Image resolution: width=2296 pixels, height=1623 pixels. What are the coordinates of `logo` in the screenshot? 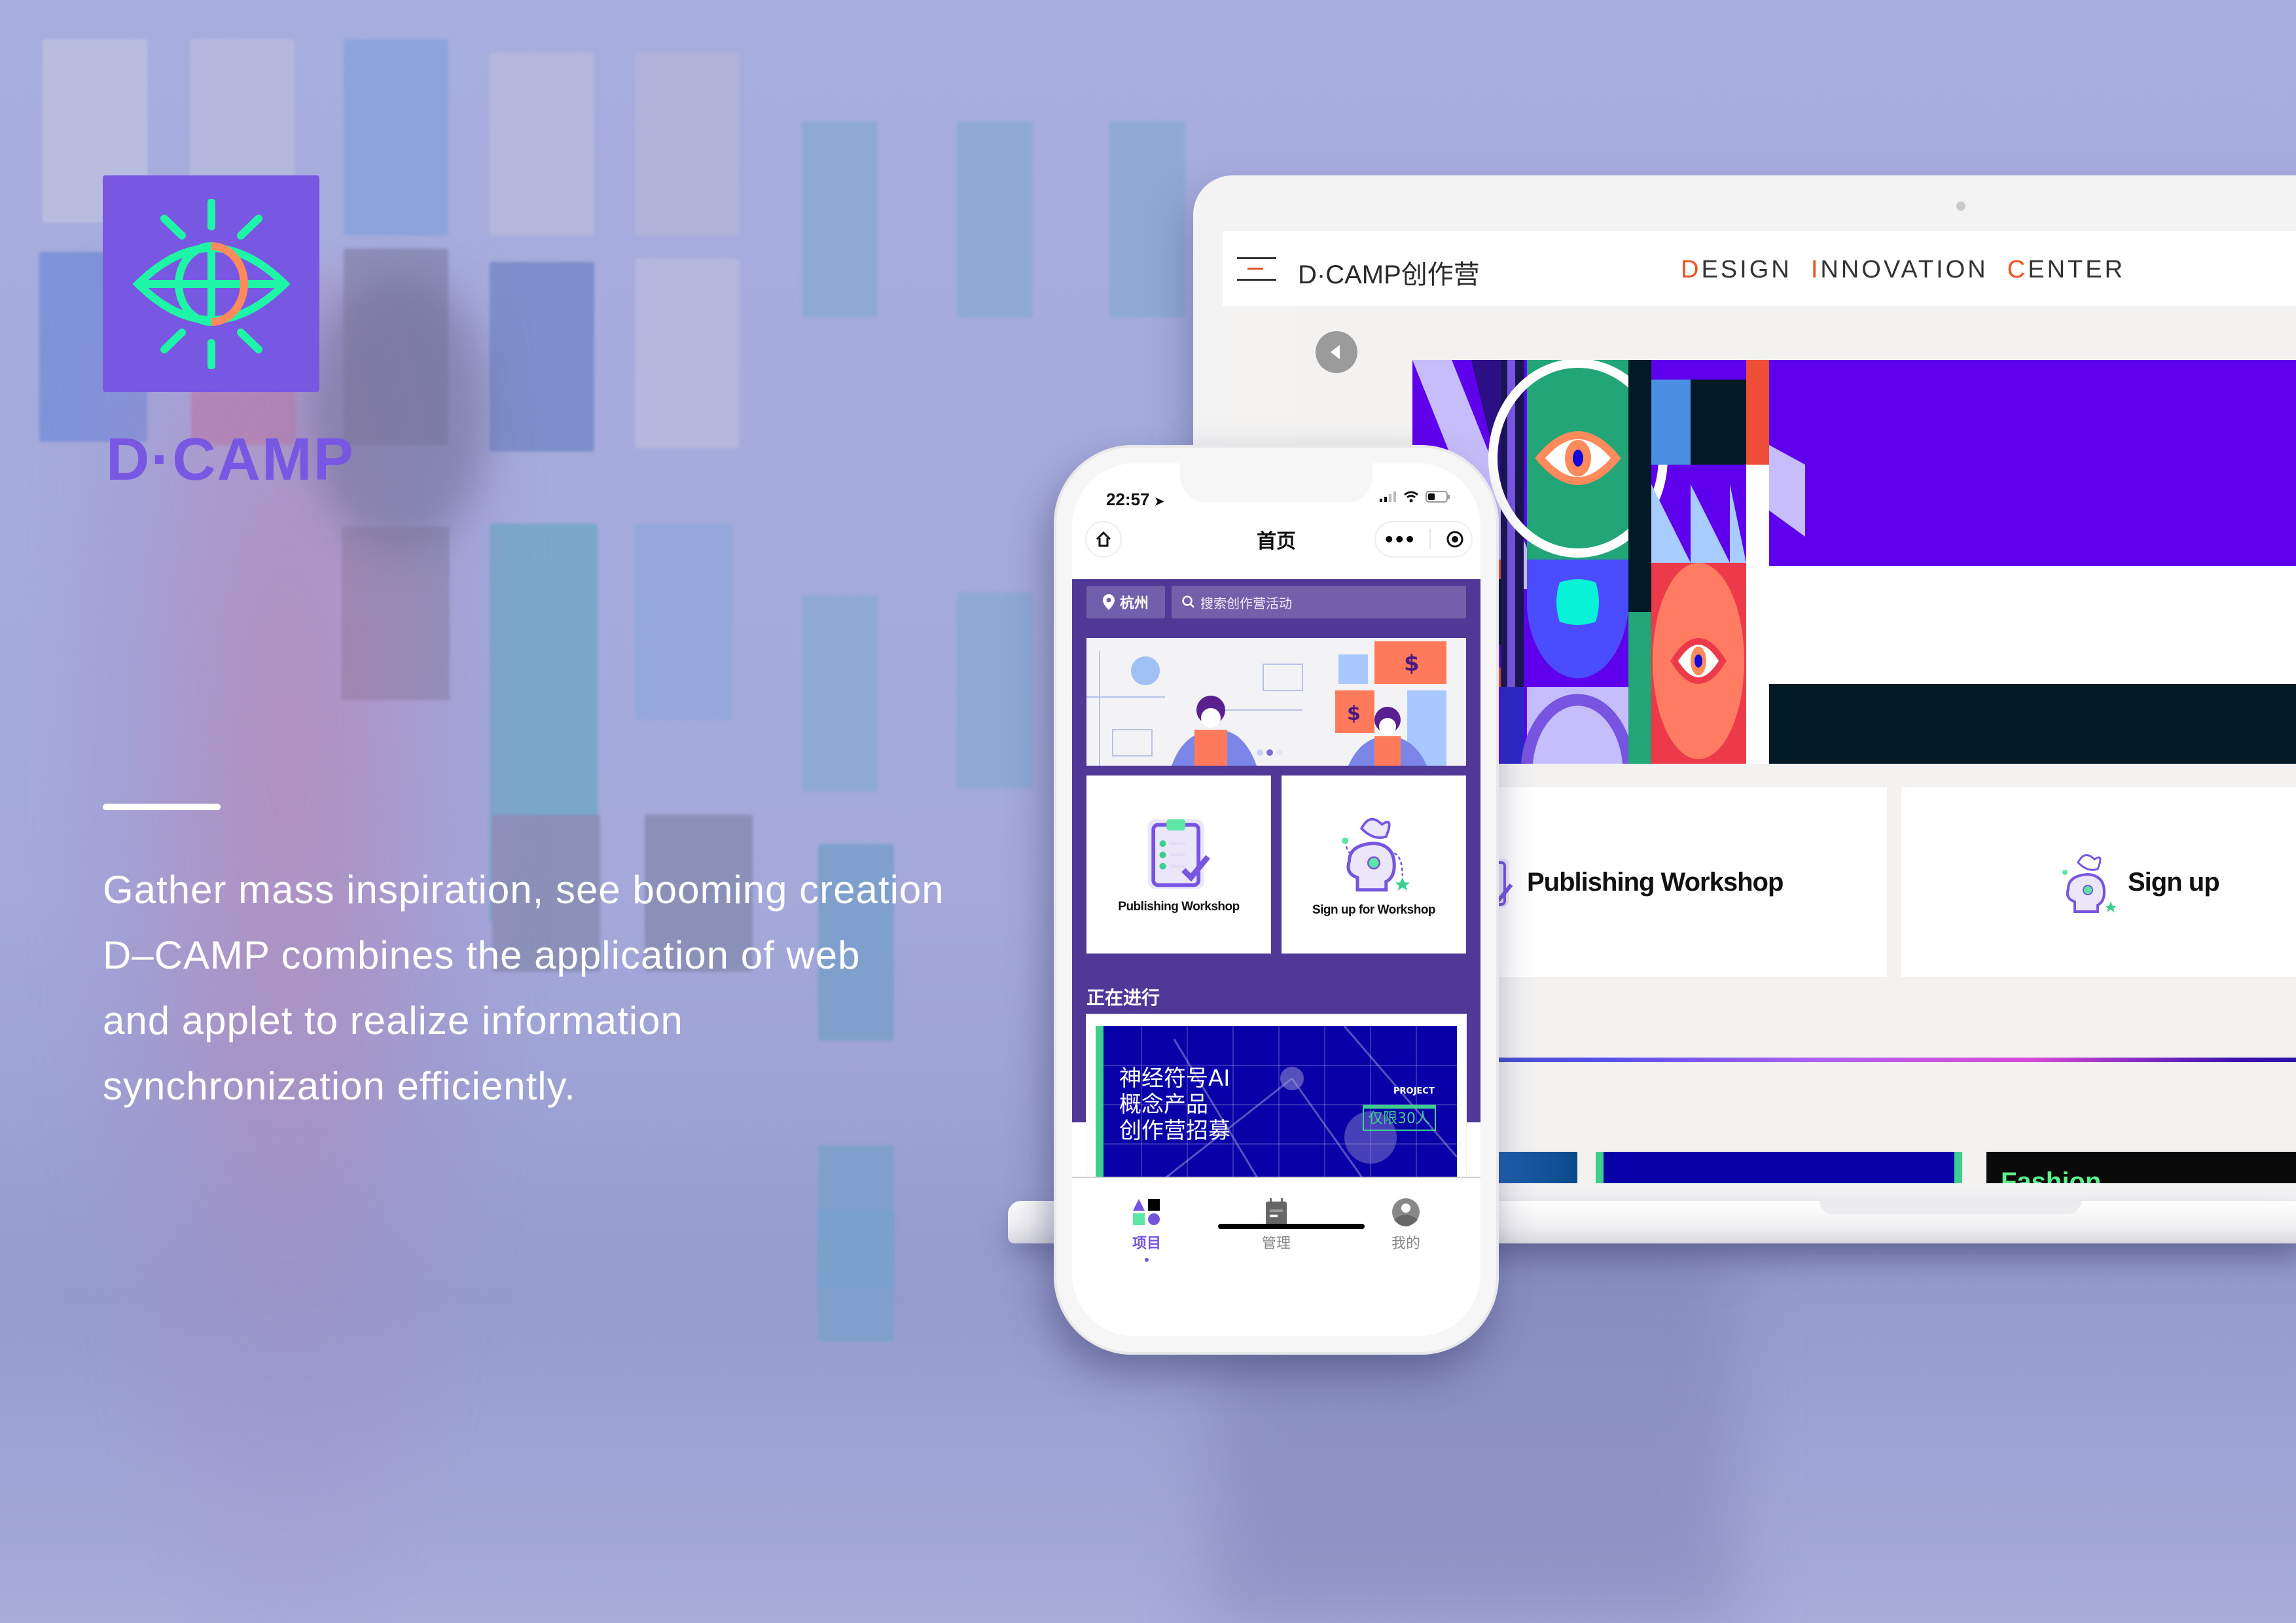 It's located at (211, 283).